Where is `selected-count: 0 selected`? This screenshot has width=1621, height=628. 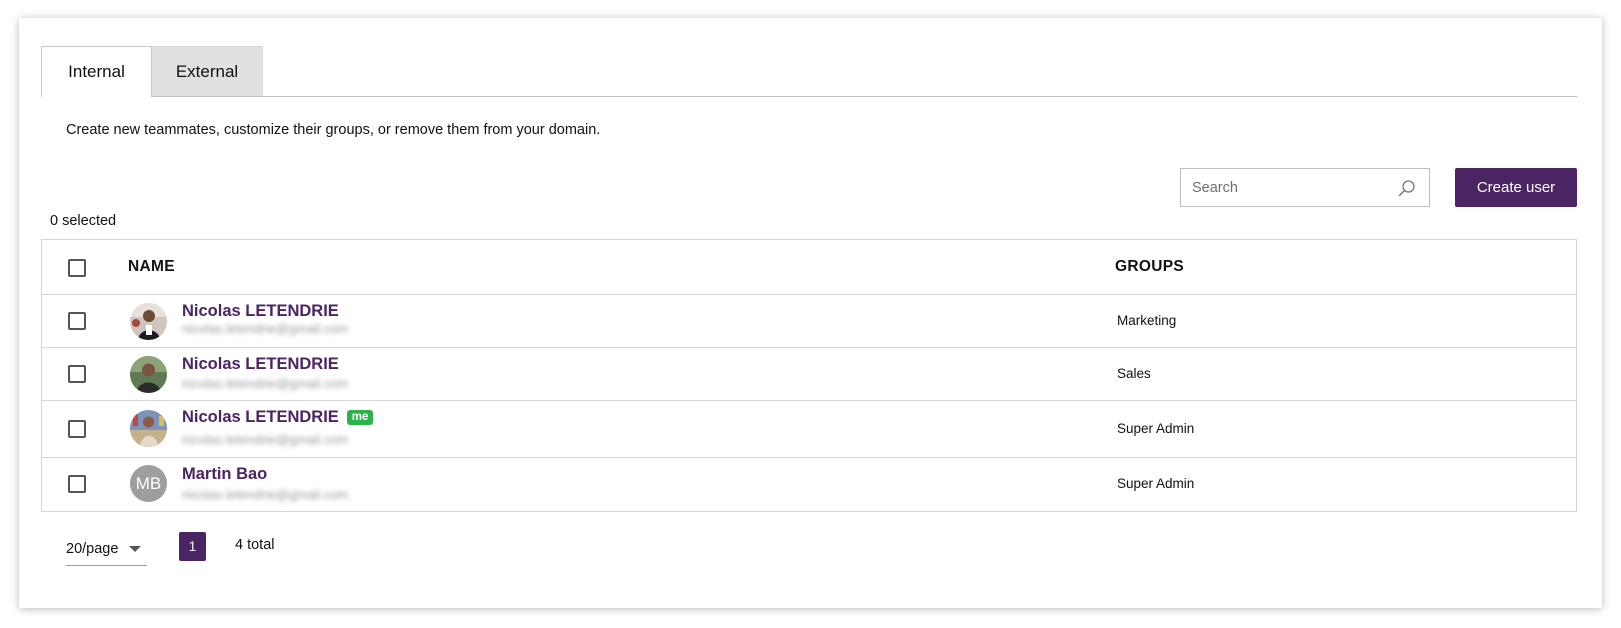 selected-count: 0 selected is located at coordinates (83, 221).